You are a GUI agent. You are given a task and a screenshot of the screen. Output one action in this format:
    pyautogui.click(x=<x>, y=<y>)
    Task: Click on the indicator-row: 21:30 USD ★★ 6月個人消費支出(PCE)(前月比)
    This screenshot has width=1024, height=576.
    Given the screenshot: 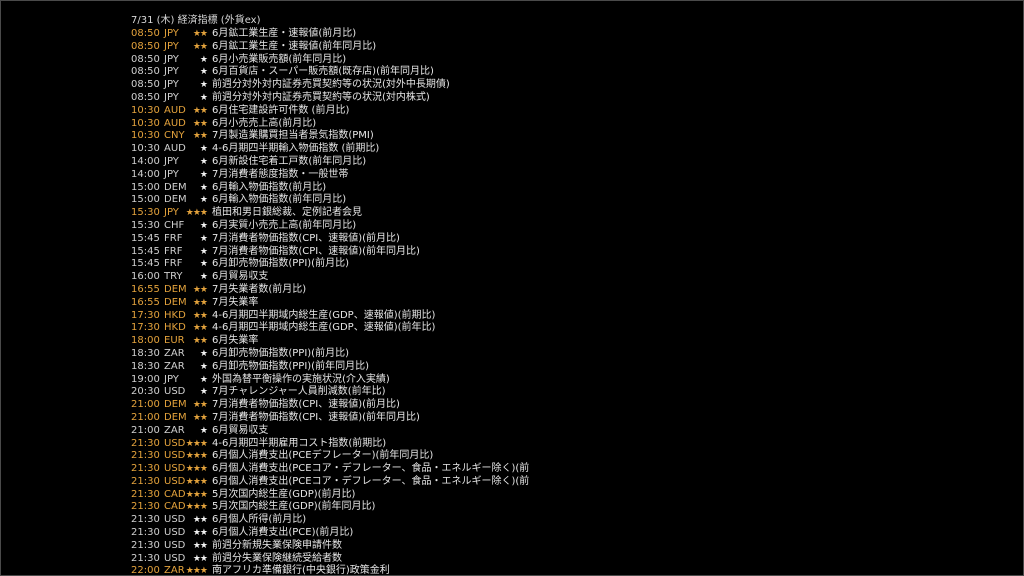 What is the action you would take?
    pyautogui.click(x=321, y=533)
    